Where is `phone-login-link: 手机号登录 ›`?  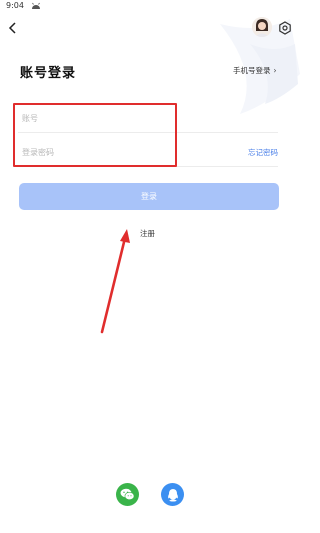 phone-login-link: 手机号登录 › is located at coordinates (255, 70).